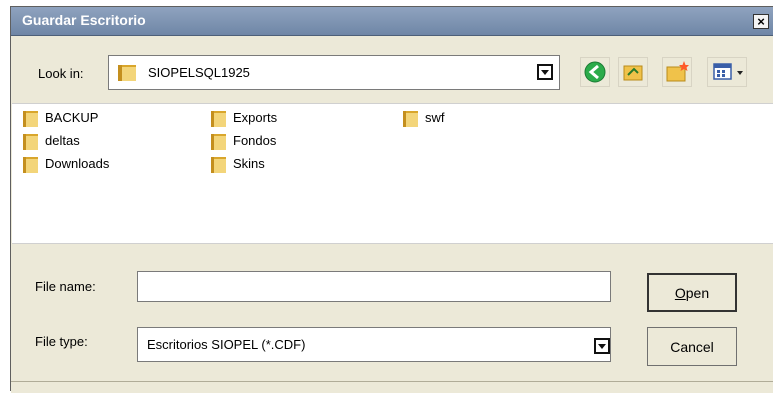 This screenshot has height=393, width=773. What do you see at coordinates (392, 387) in the screenshot?
I see `dialog-bottom-edge` at bounding box center [392, 387].